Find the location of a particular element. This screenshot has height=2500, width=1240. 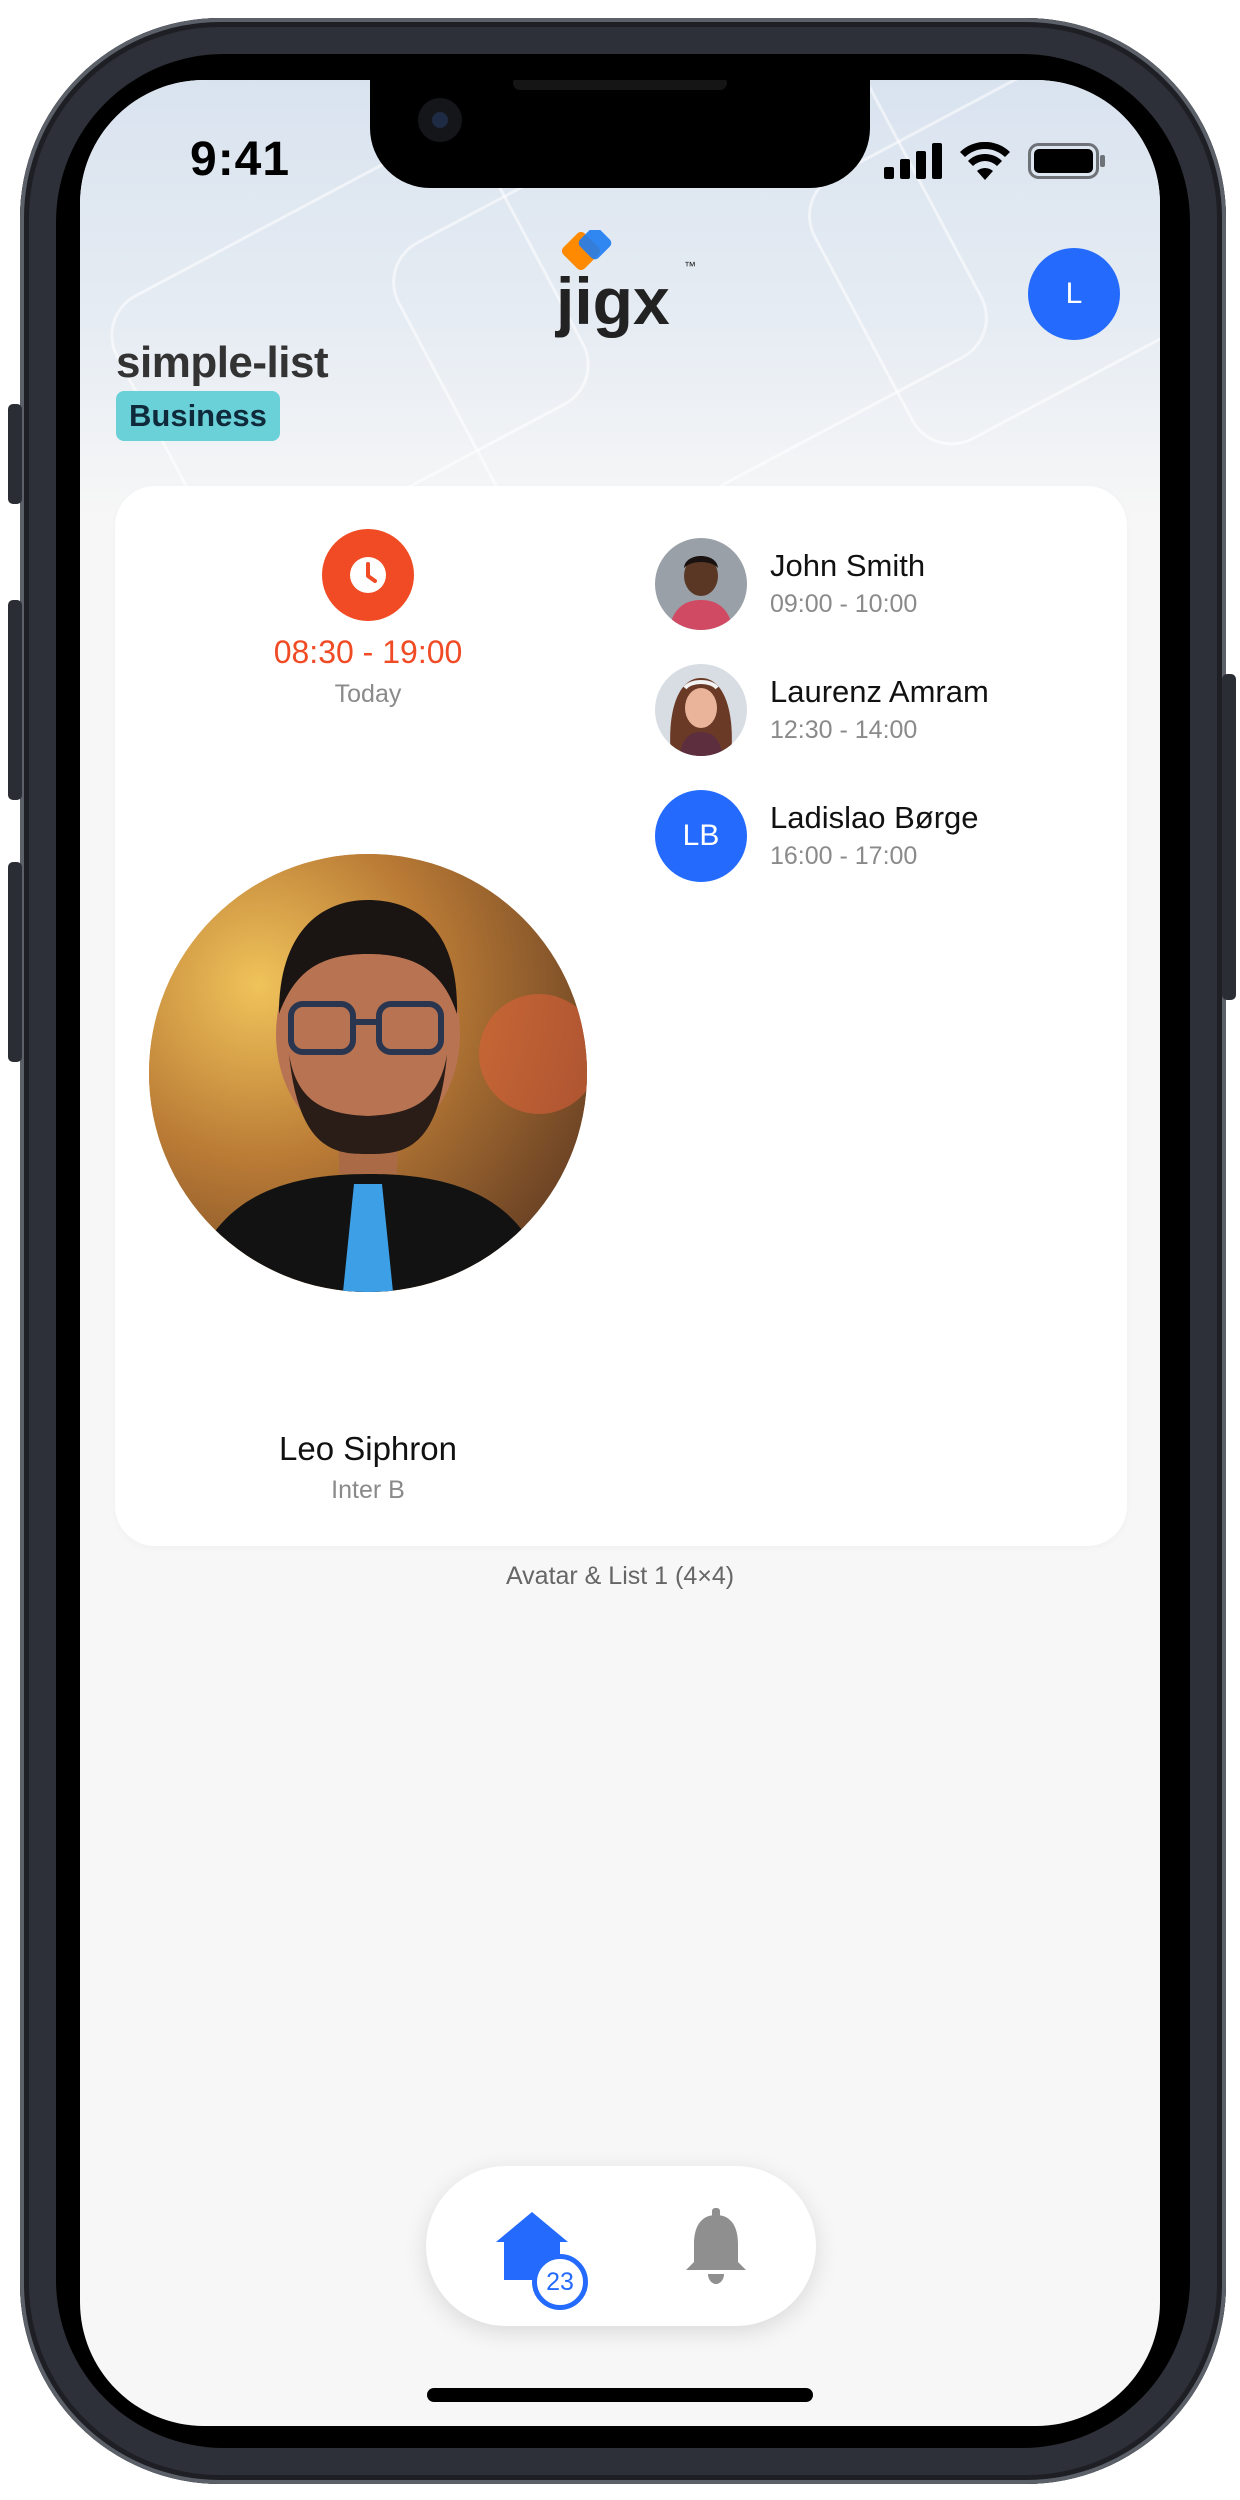

notch is located at coordinates (620, 134).